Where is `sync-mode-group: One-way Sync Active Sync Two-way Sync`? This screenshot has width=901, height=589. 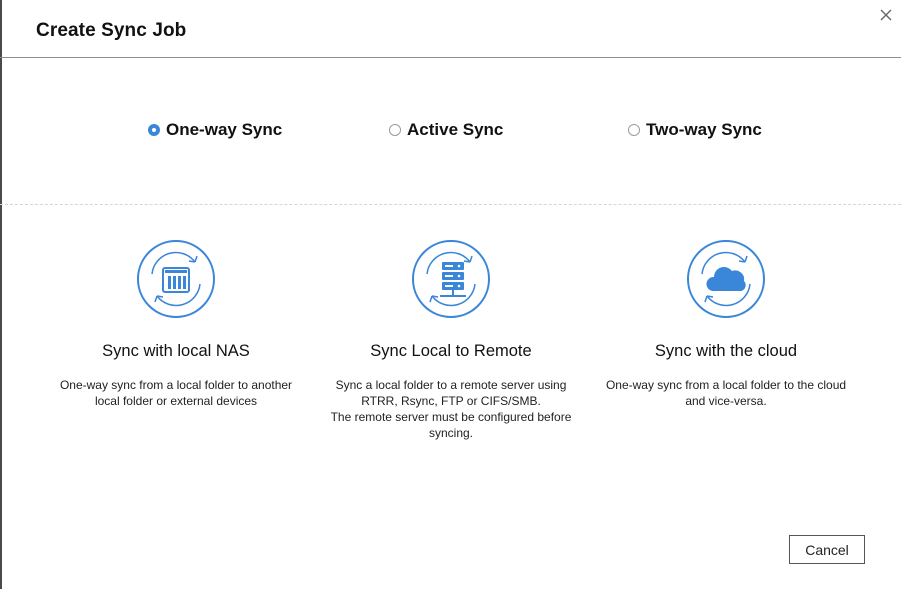
sync-mode-group: One-way Sync Active Sync Two-way Sync is located at coordinates (450, 130).